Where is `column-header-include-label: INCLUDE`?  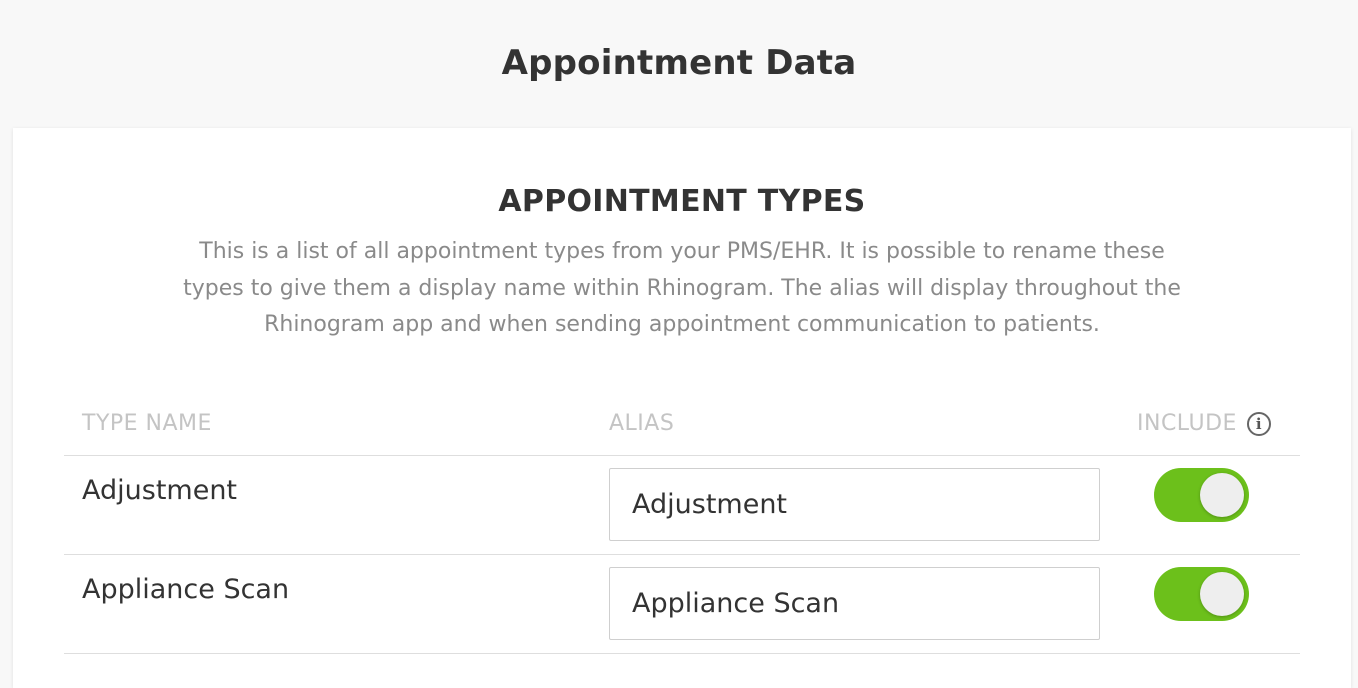 column-header-include-label: INCLUDE is located at coordinates (1187, 423).